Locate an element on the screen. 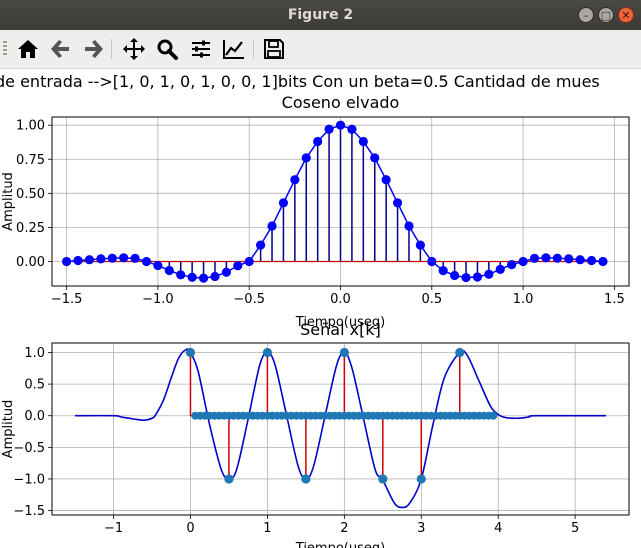  chart1-ytick-label: 0.25 is located at coordinates (30, 228).